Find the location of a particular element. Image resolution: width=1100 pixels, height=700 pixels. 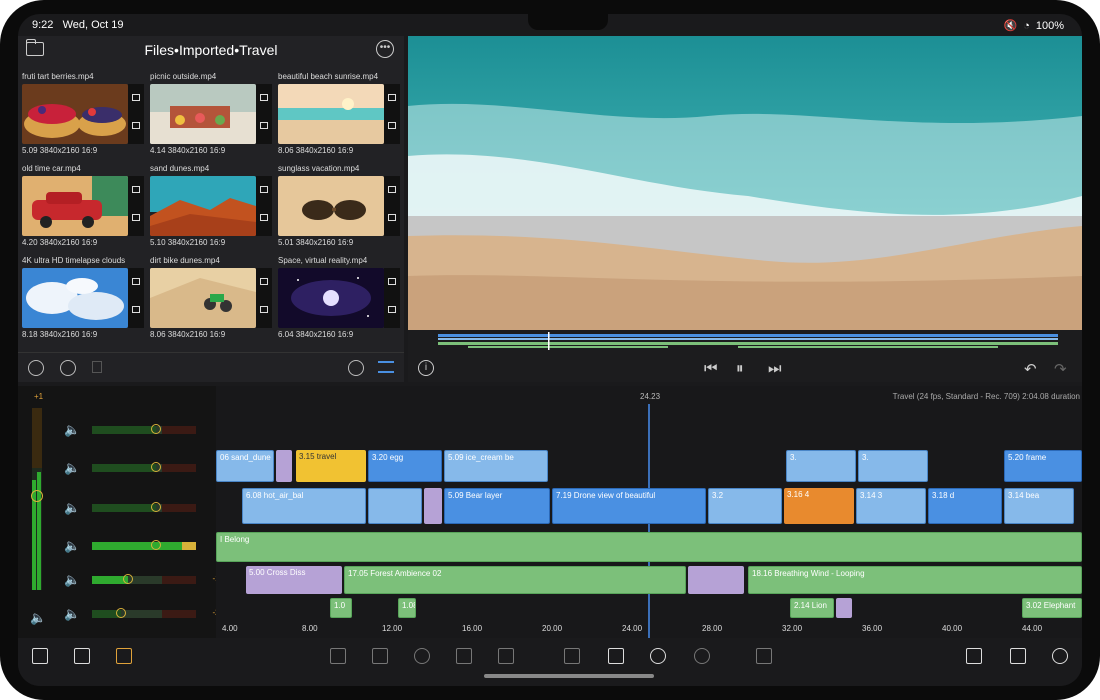

audio-mixer: +1 🔈 🔈 0 🔈 0 is located at coordinates (121, 512).